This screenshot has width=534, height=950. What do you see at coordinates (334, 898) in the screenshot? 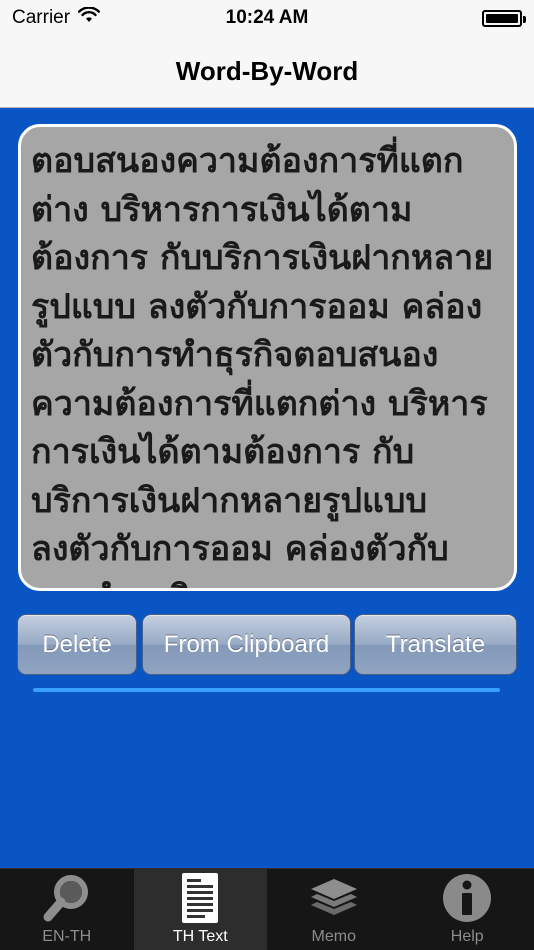
I see `layers-icon` at bounding box center [334, 898].